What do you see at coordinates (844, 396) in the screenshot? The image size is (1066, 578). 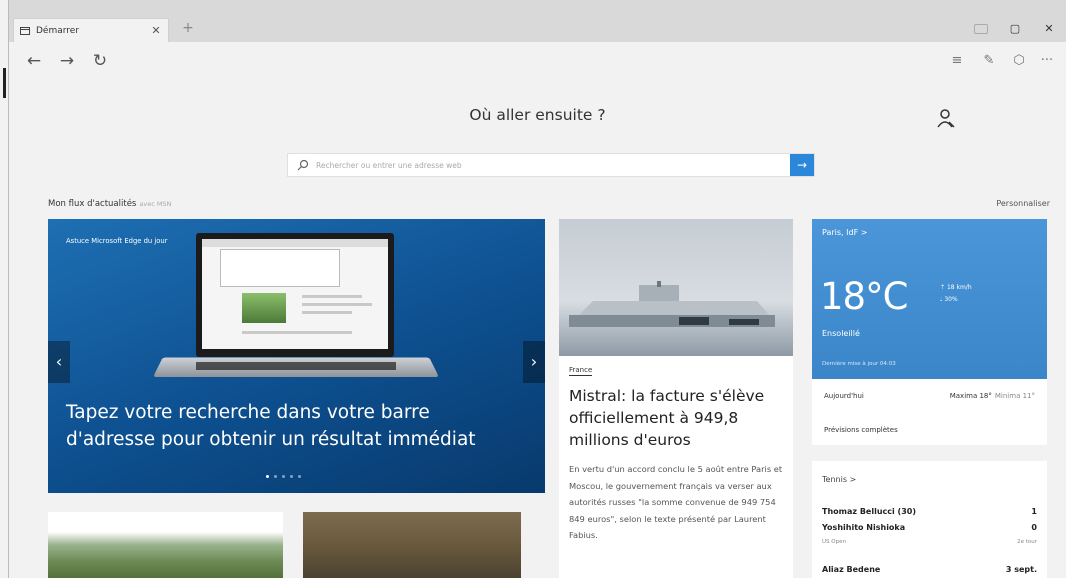 I see `weather-today-label: Aujourd'hui` at bounding box center [844, 396].